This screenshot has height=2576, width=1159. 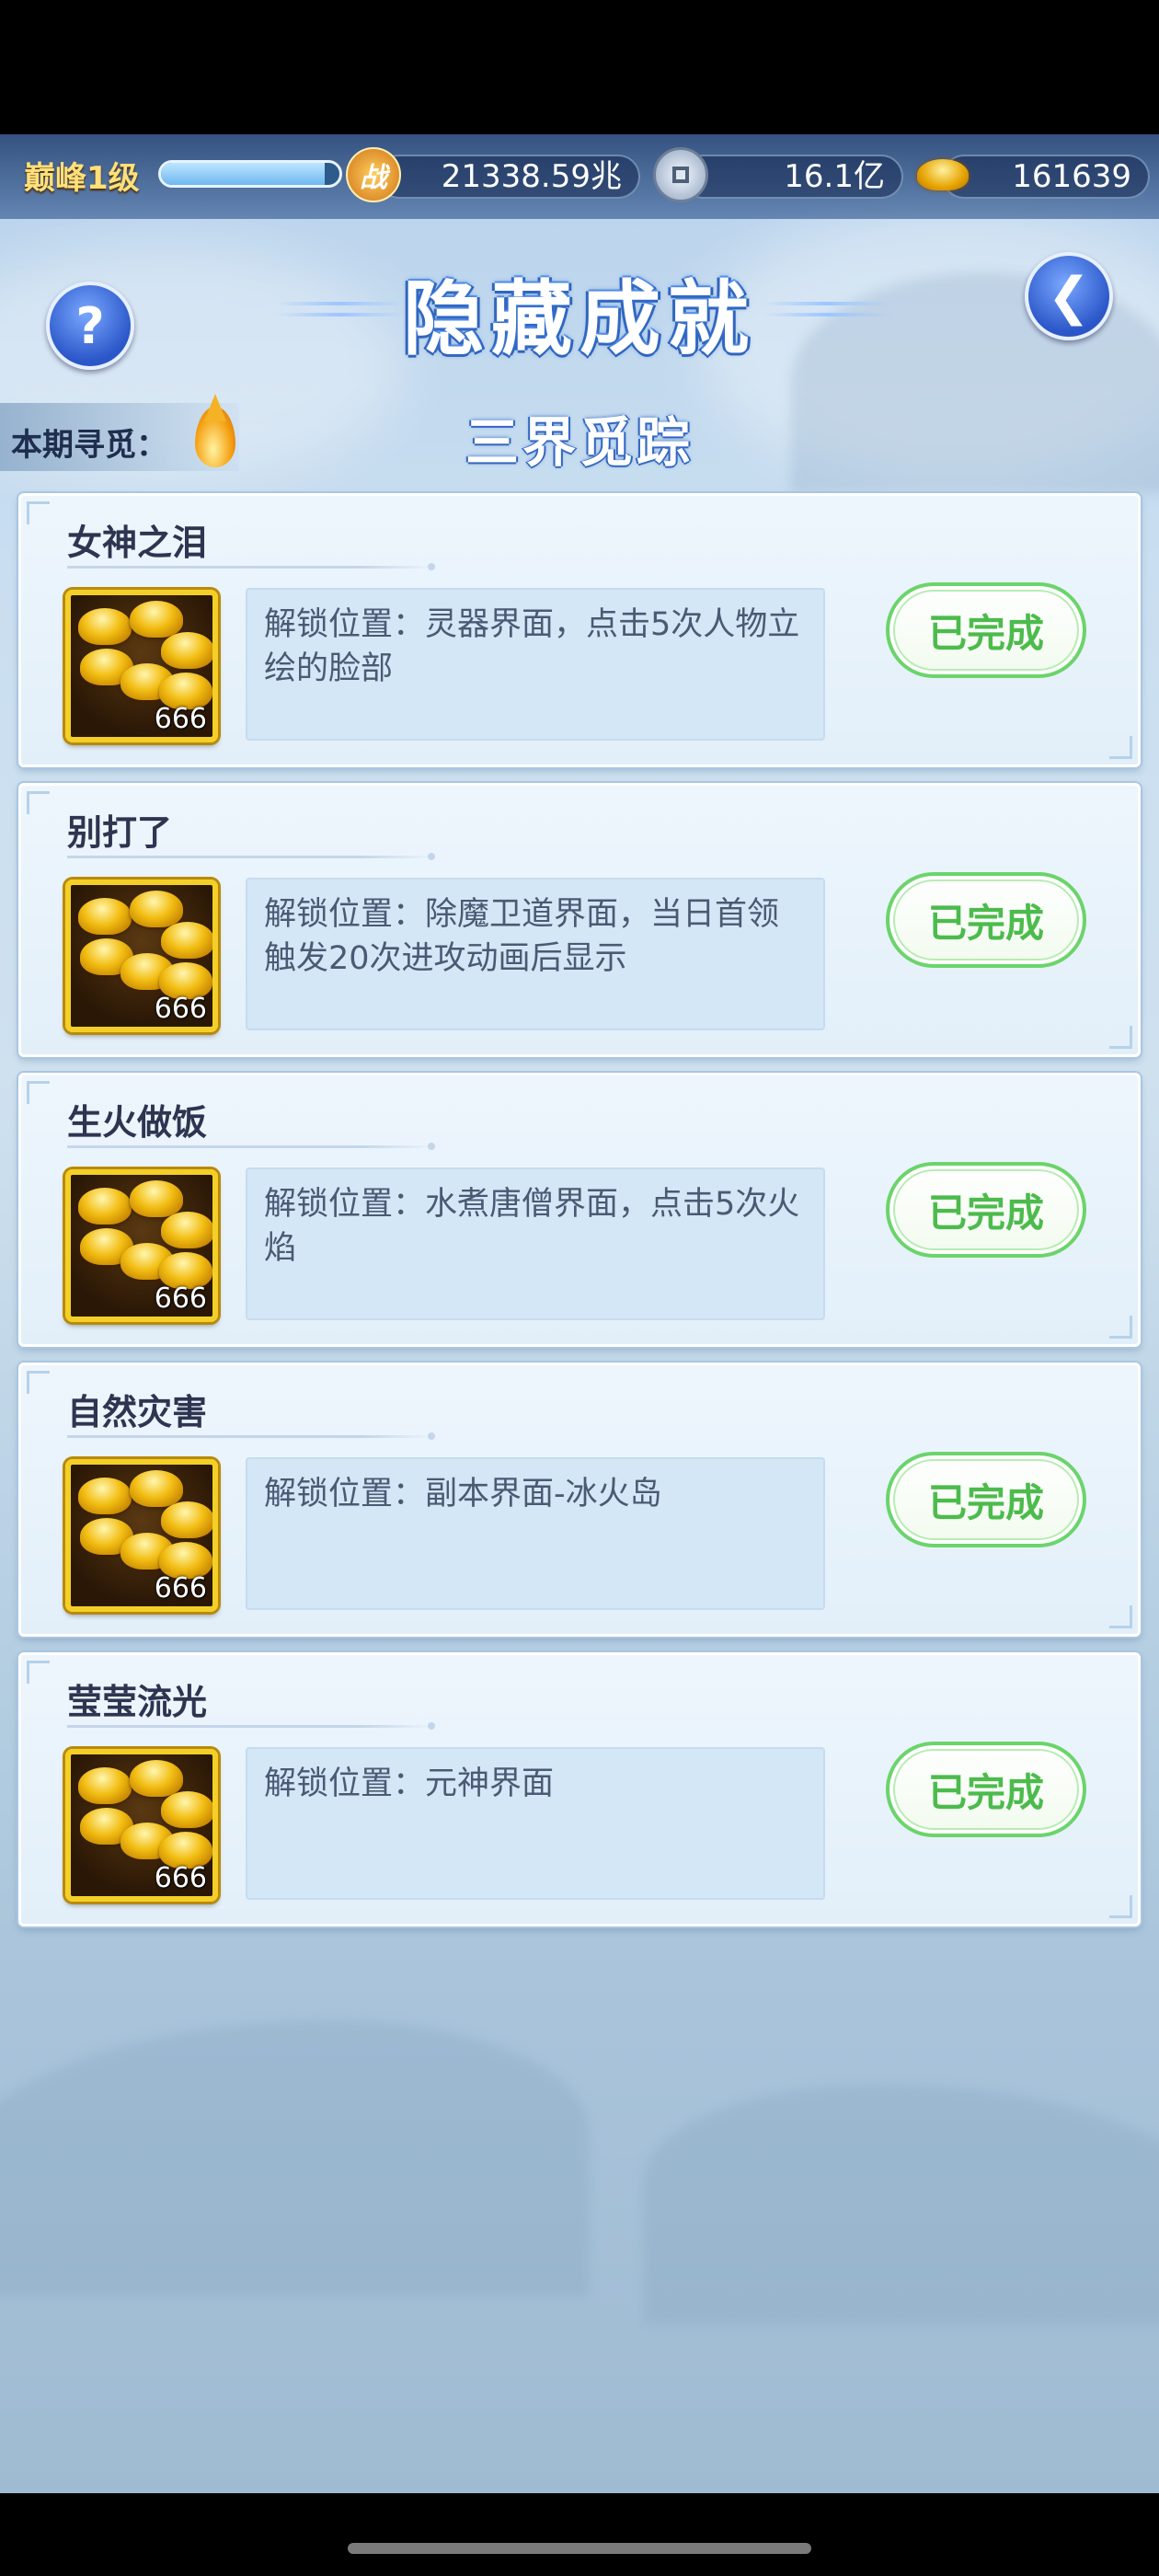 What do you see at coordinates (535, 954) in the screenshot?
I see `unlock-description: 解锁位置：除魔卫道界面，当日首领触发20次进攻动画后显示` at bounding box center [535, 954].